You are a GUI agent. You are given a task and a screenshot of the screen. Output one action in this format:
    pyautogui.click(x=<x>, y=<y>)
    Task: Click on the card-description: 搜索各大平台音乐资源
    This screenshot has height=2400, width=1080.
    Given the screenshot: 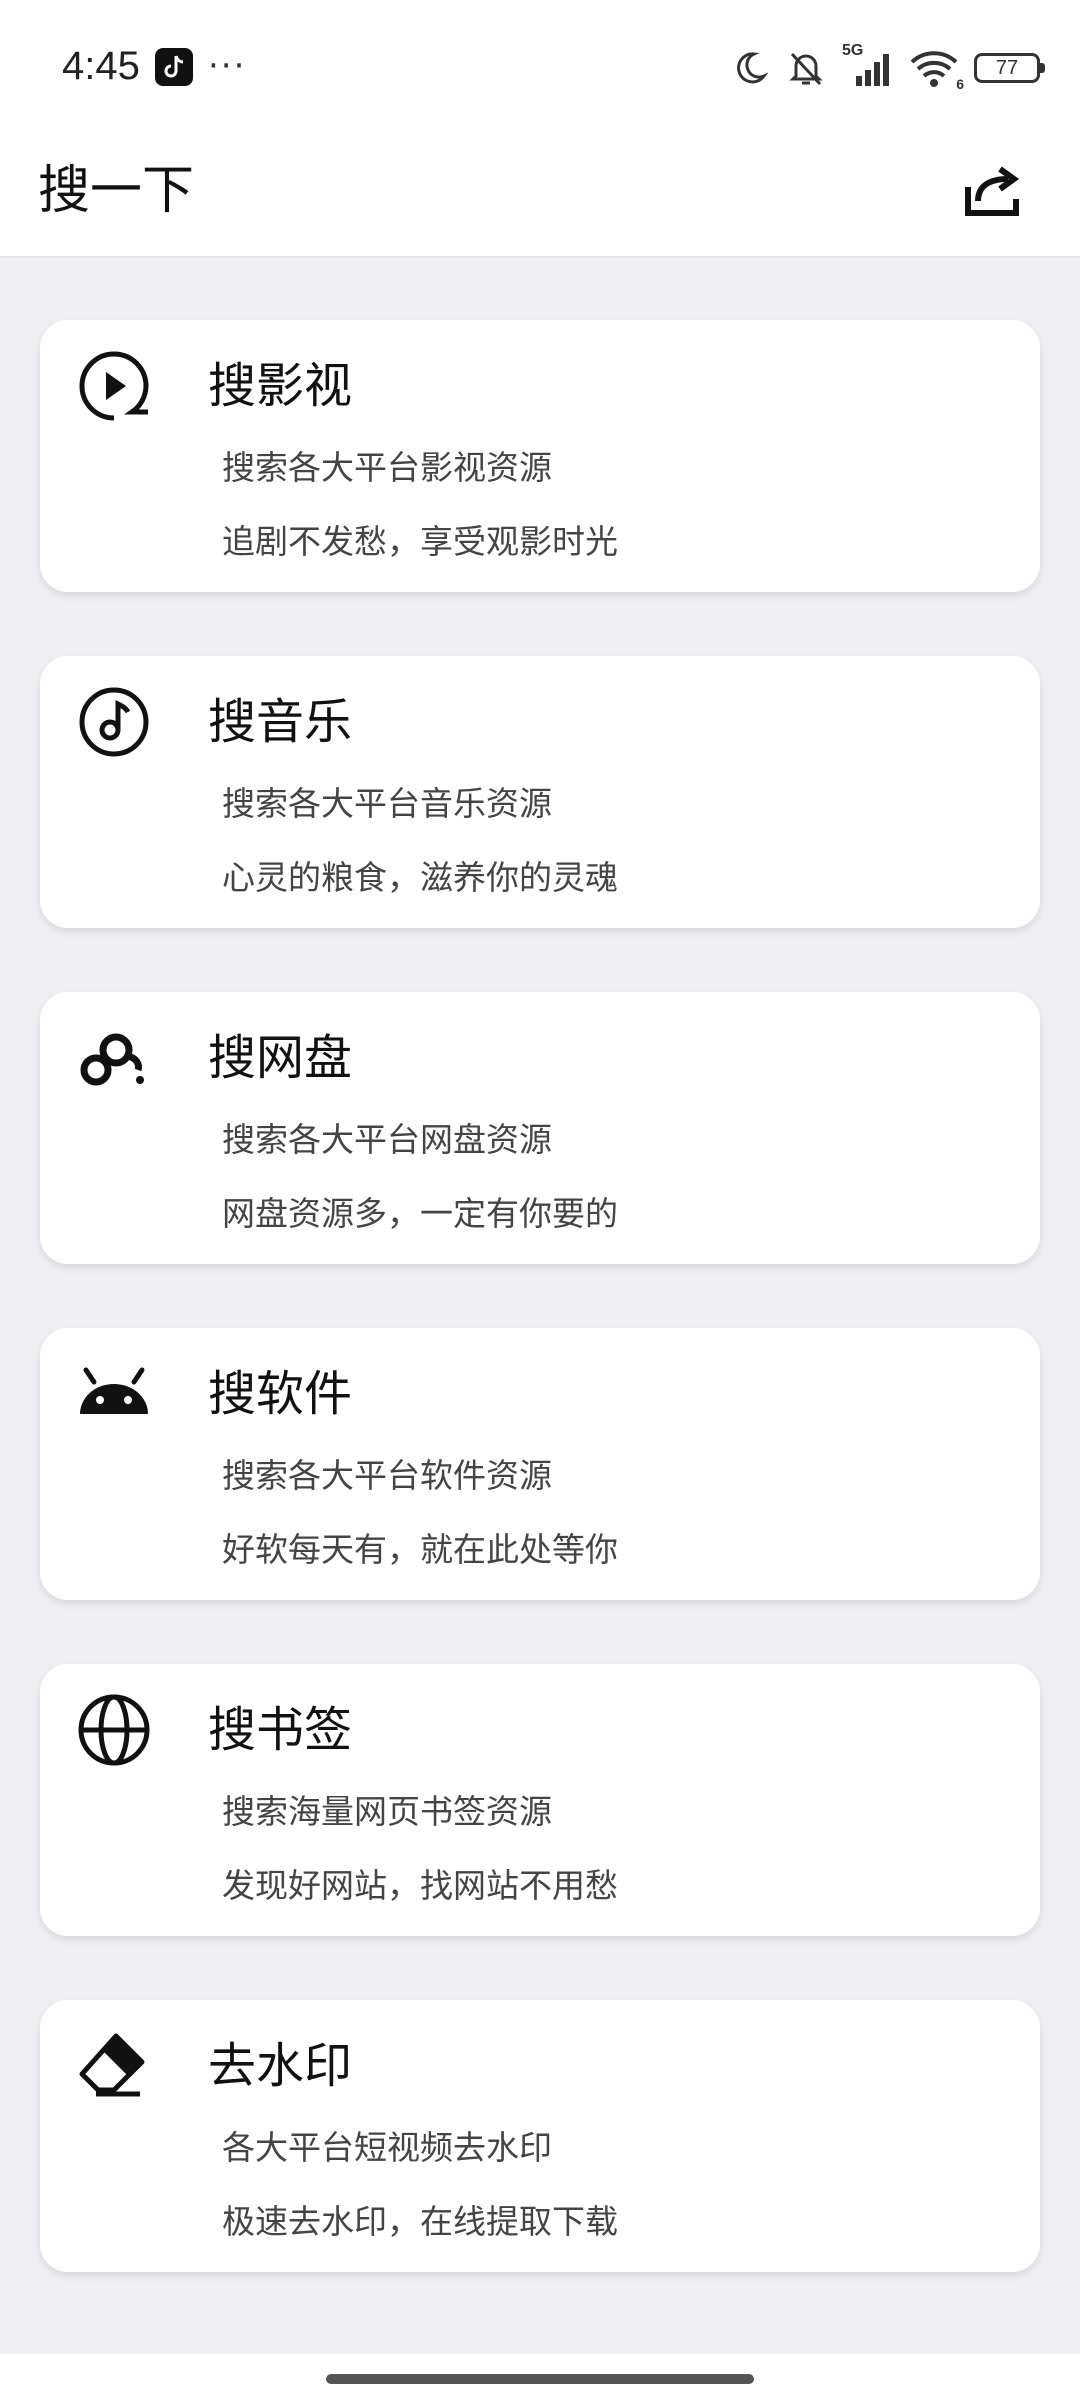 What is the action you would take?
    pyautogui.click(x=387, y=803)
    